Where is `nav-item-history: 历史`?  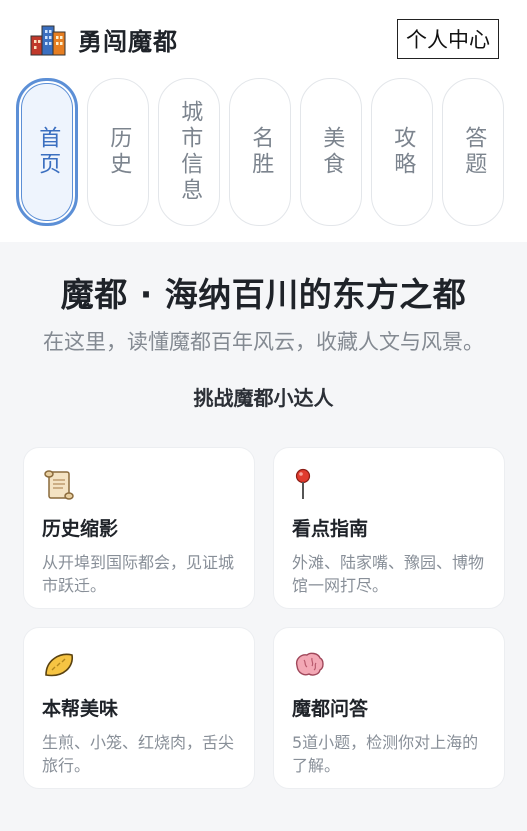 nav-item-history: 历史 is located at coordinates (118, 152).